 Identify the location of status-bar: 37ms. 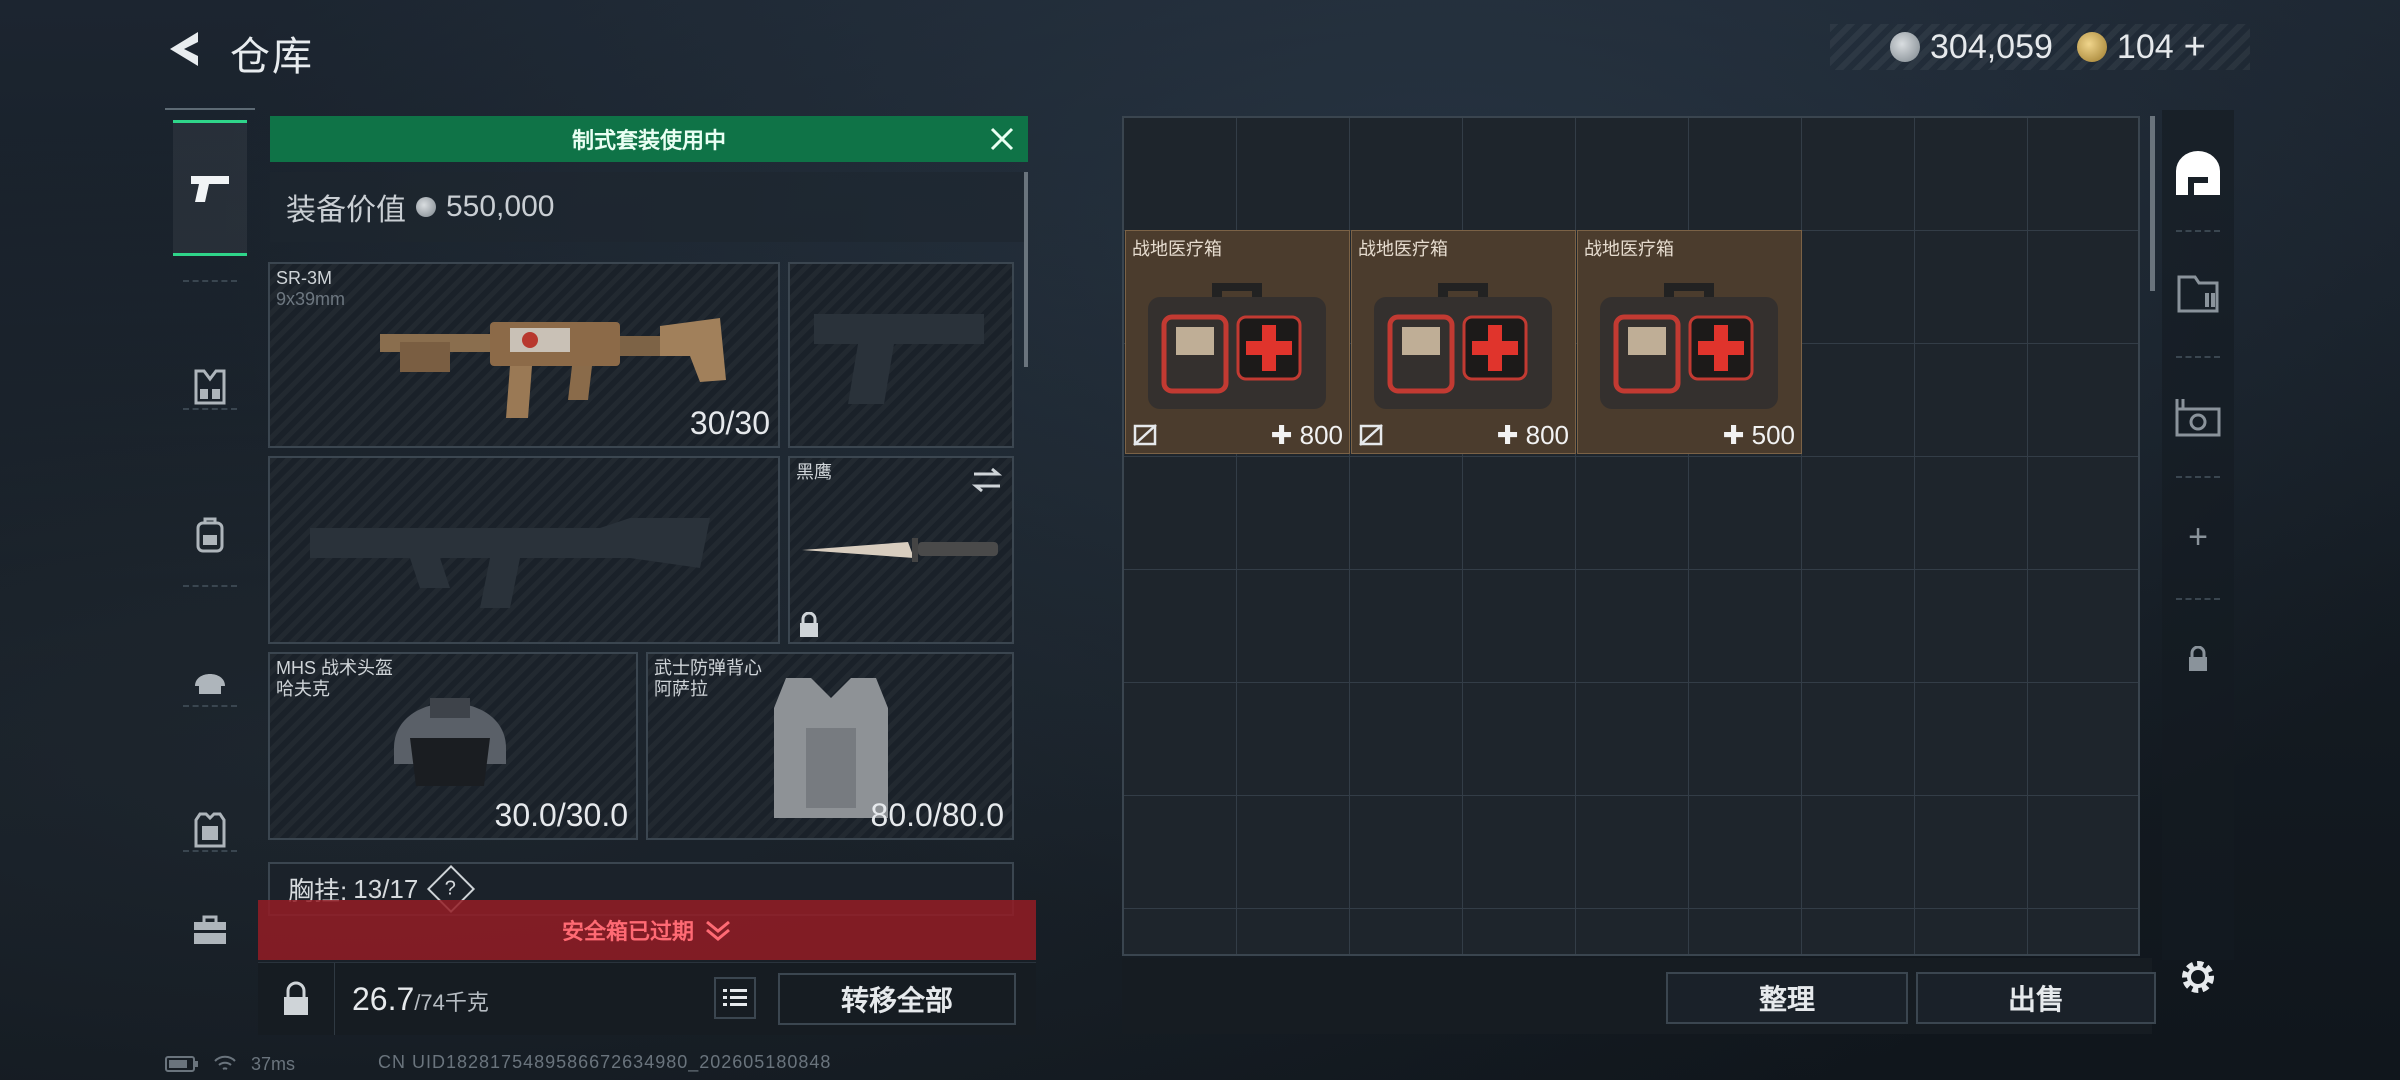
(230, 1064).